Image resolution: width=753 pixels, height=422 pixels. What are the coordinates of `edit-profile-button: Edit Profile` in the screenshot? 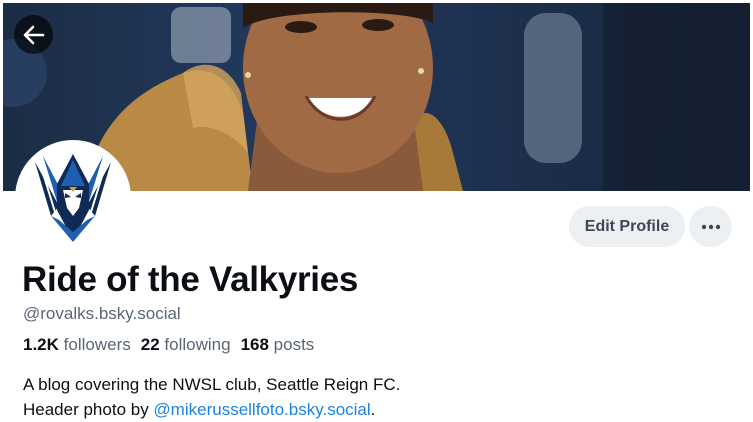 It's located at (627, 226).